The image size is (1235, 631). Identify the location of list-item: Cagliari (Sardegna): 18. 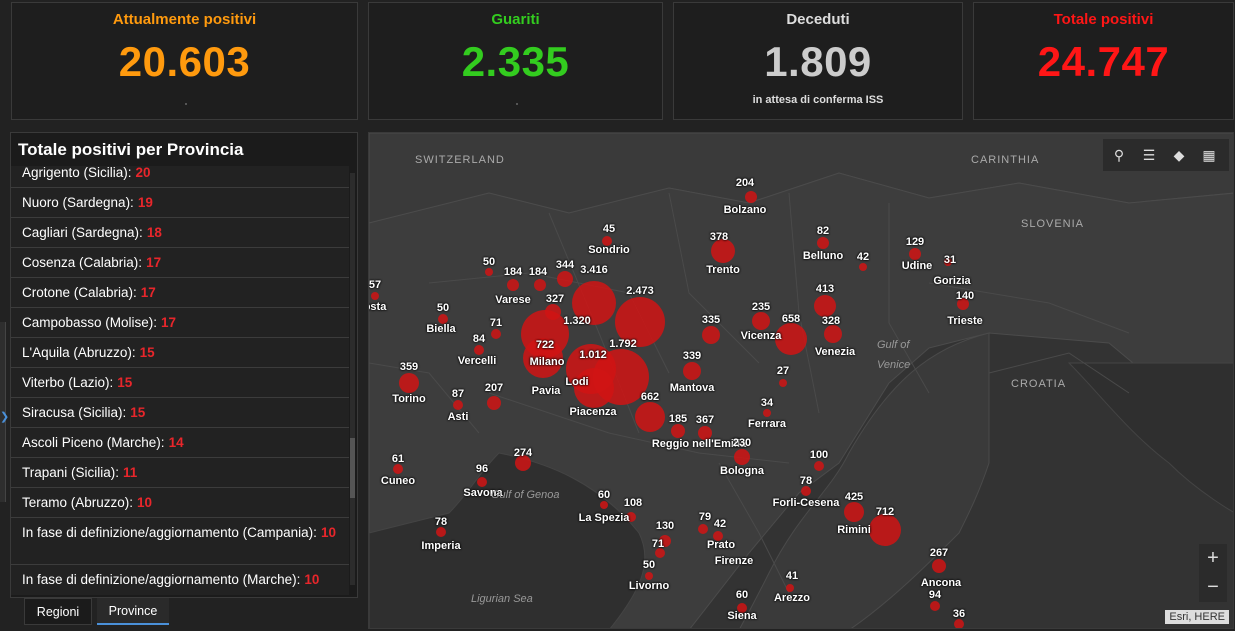
(180, 233).